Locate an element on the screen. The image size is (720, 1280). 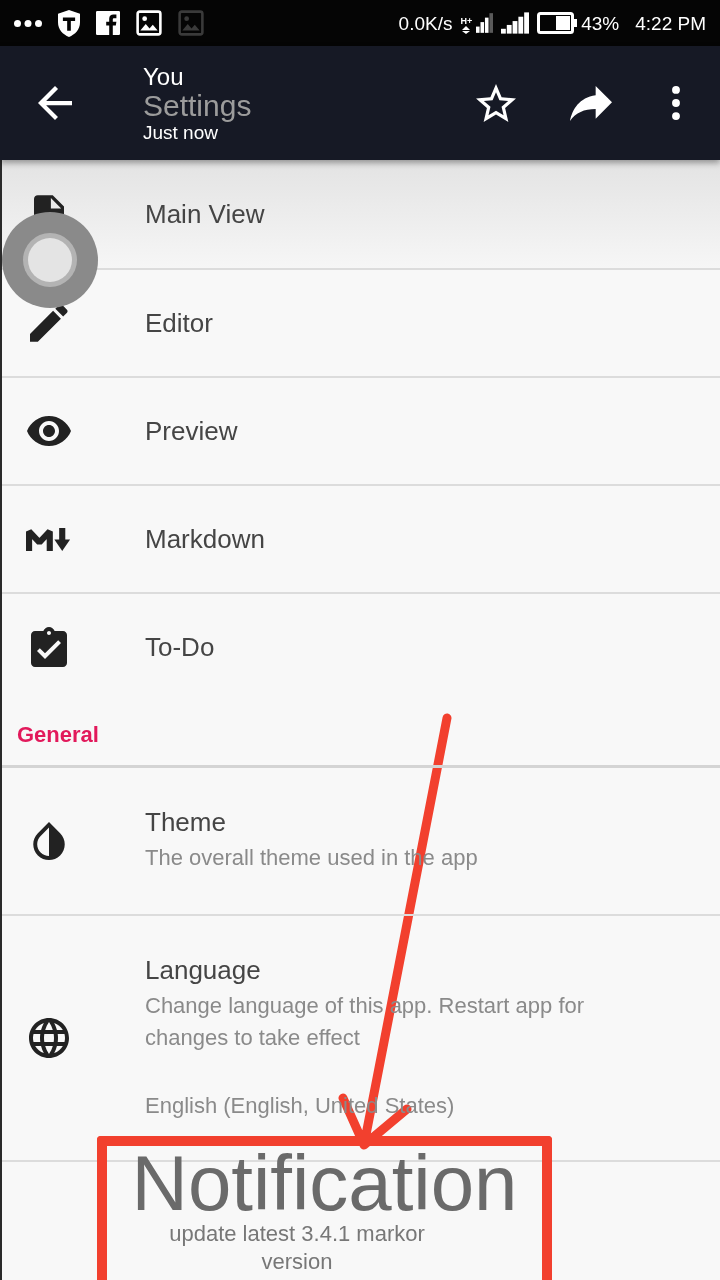
network-type-text: H+ is located at coordinates (466, 21).